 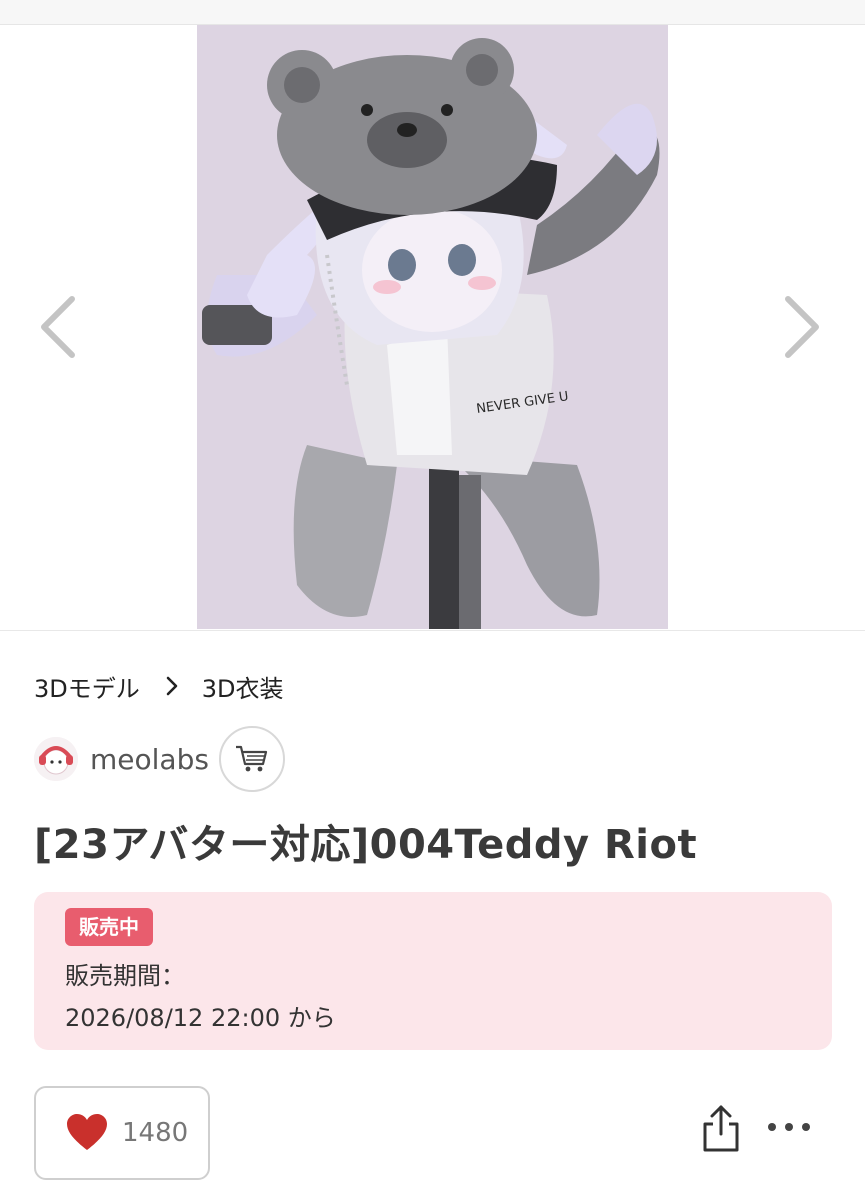 What do you see at coordinates (109, 927) in the screenshot?
I see `status-badge: 販売中` at bounding box center [109, 927].